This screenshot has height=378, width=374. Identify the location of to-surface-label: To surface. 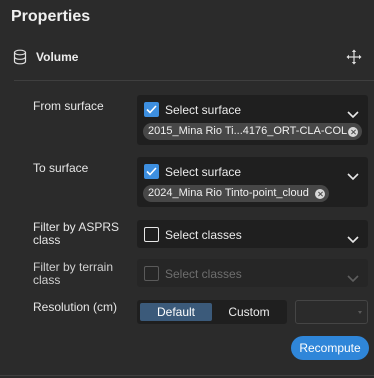
(61, 168).